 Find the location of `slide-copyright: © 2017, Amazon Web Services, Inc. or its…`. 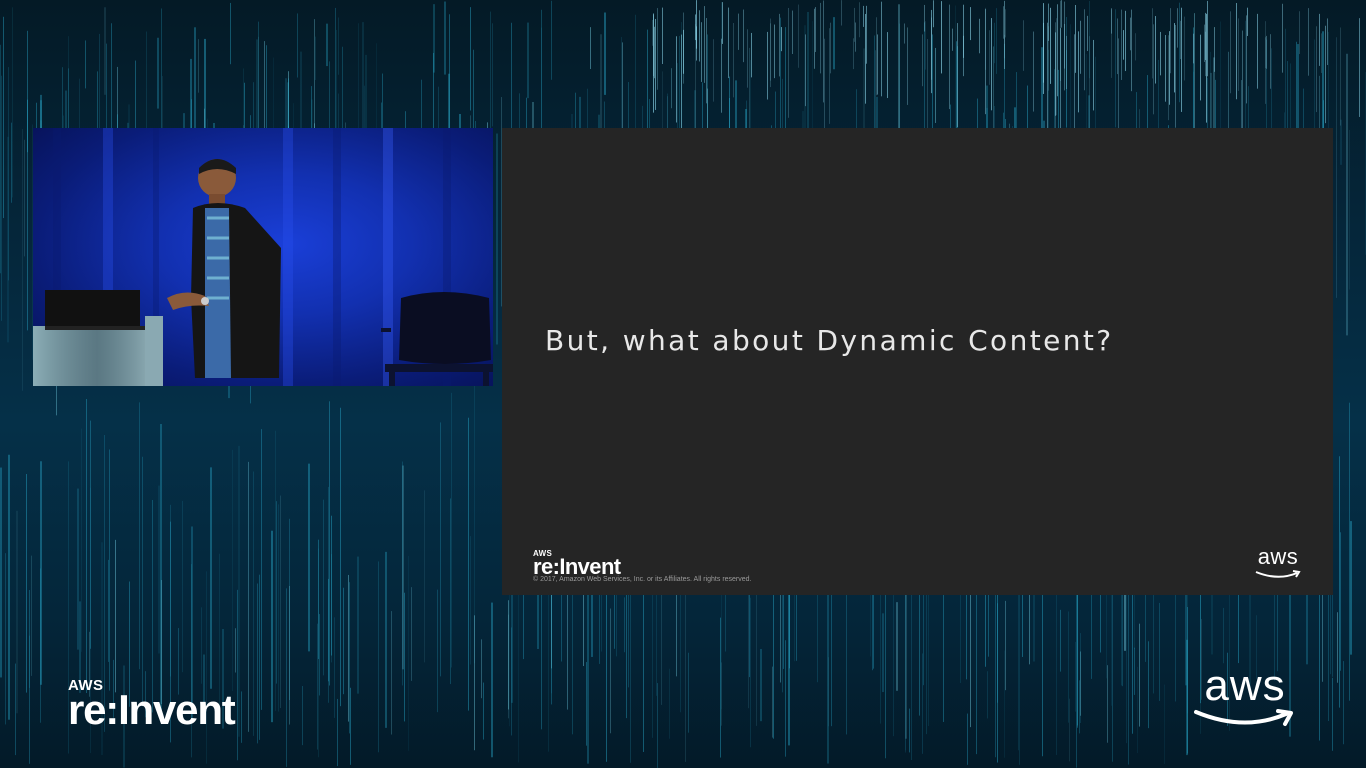

slide-copyright: © 2017, Amazon Web Services, Inc. or its… is located at coordinates (642, 579).